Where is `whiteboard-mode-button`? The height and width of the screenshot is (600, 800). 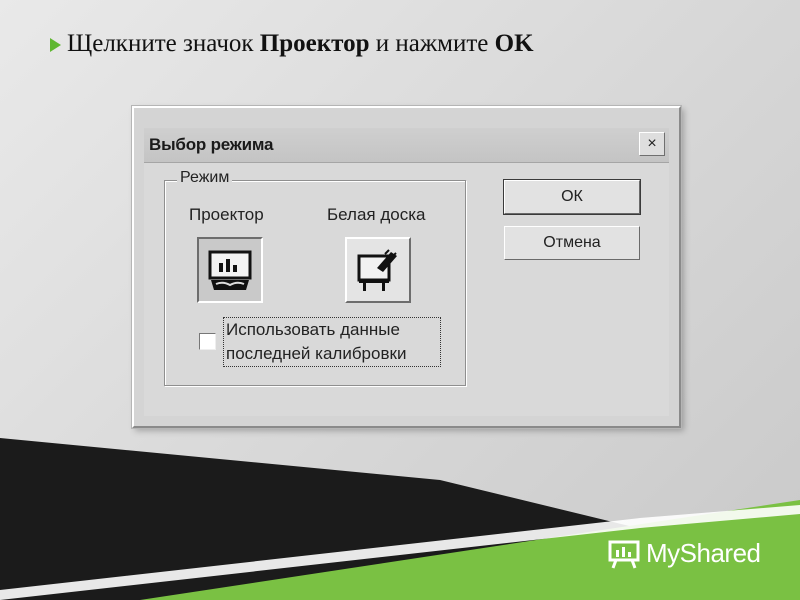 whiteboard-mode-button is located at coordinates (378, 270).